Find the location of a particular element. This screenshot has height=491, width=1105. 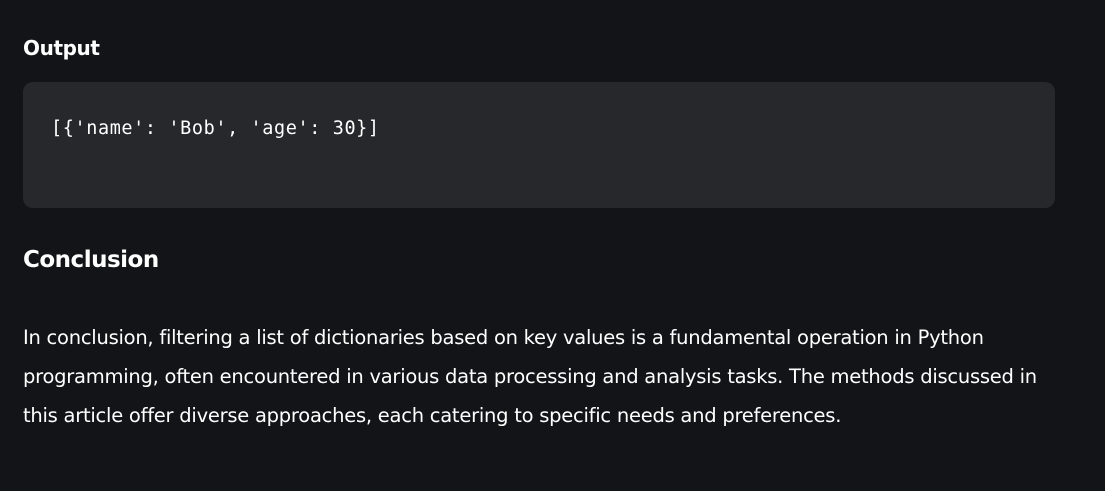

conclusion-heading: Conclusion is located at coordinates (91, 260).